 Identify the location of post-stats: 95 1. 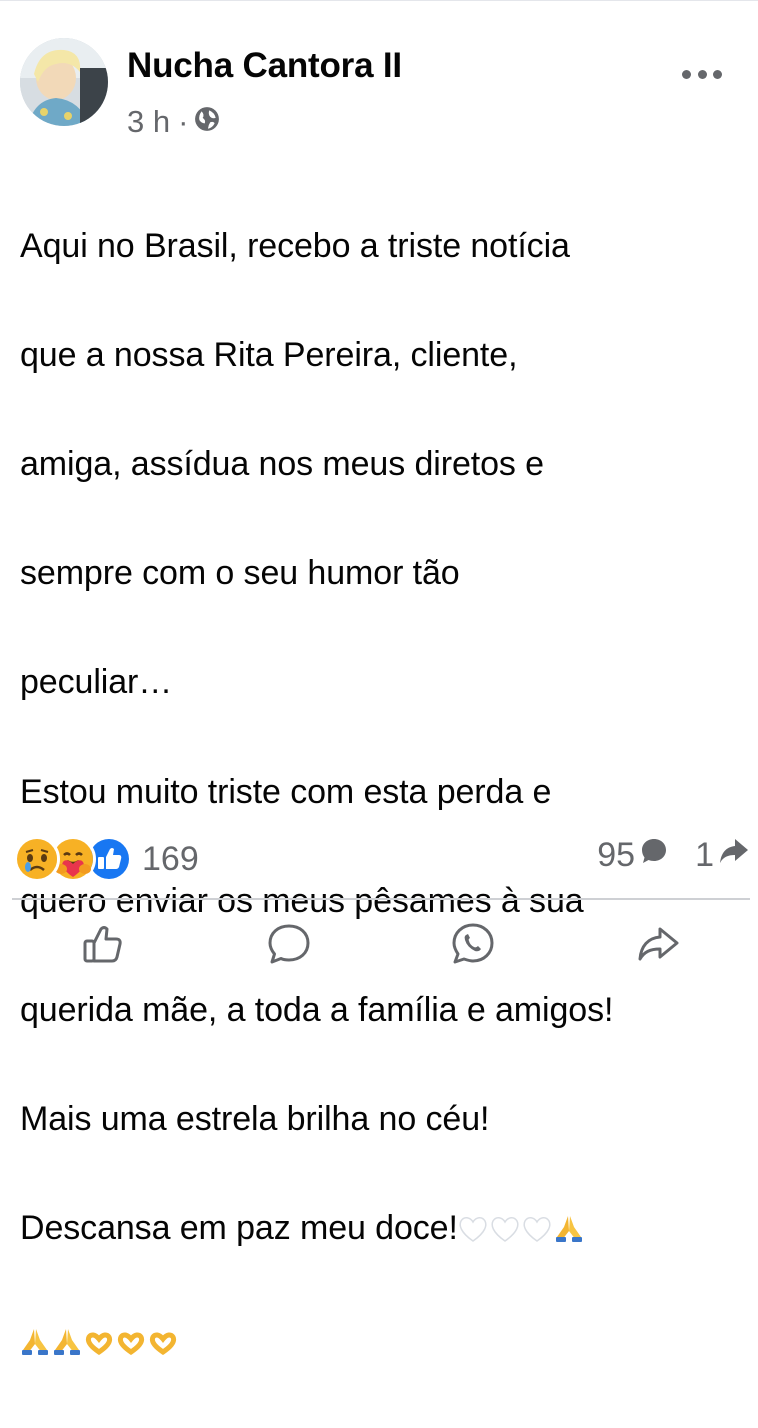
(660, 855).